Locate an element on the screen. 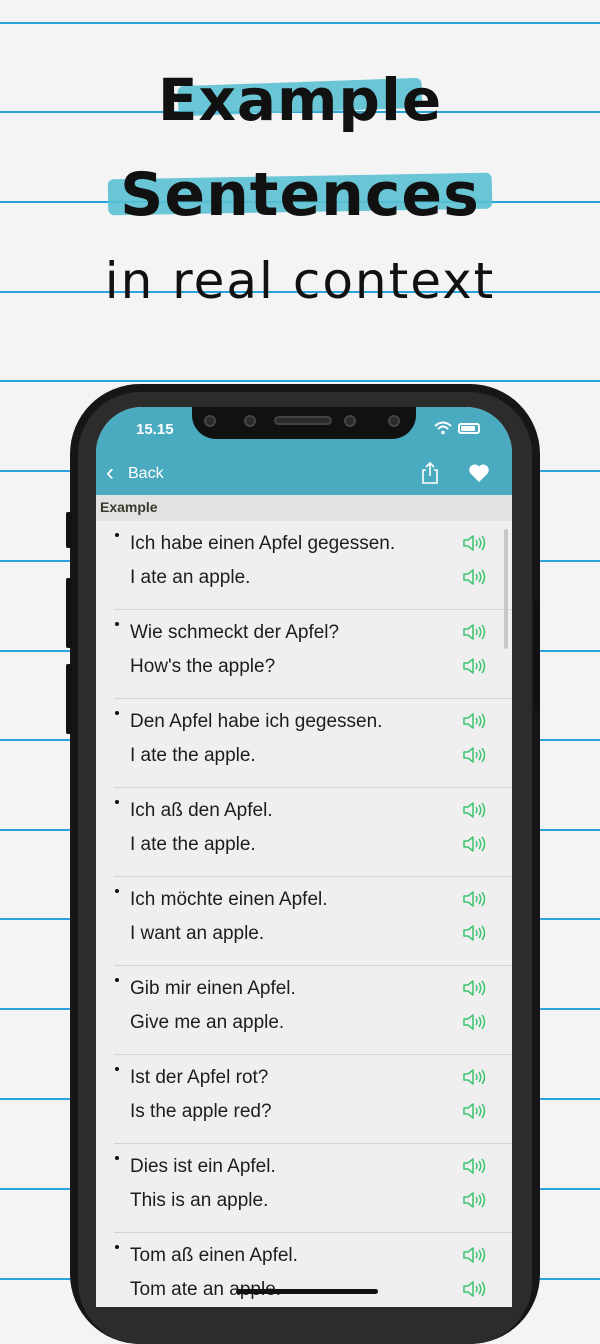 The height and width of the screenshot is (1344, 600). back-button: ‹ Back is located at coordinates (141, 475).